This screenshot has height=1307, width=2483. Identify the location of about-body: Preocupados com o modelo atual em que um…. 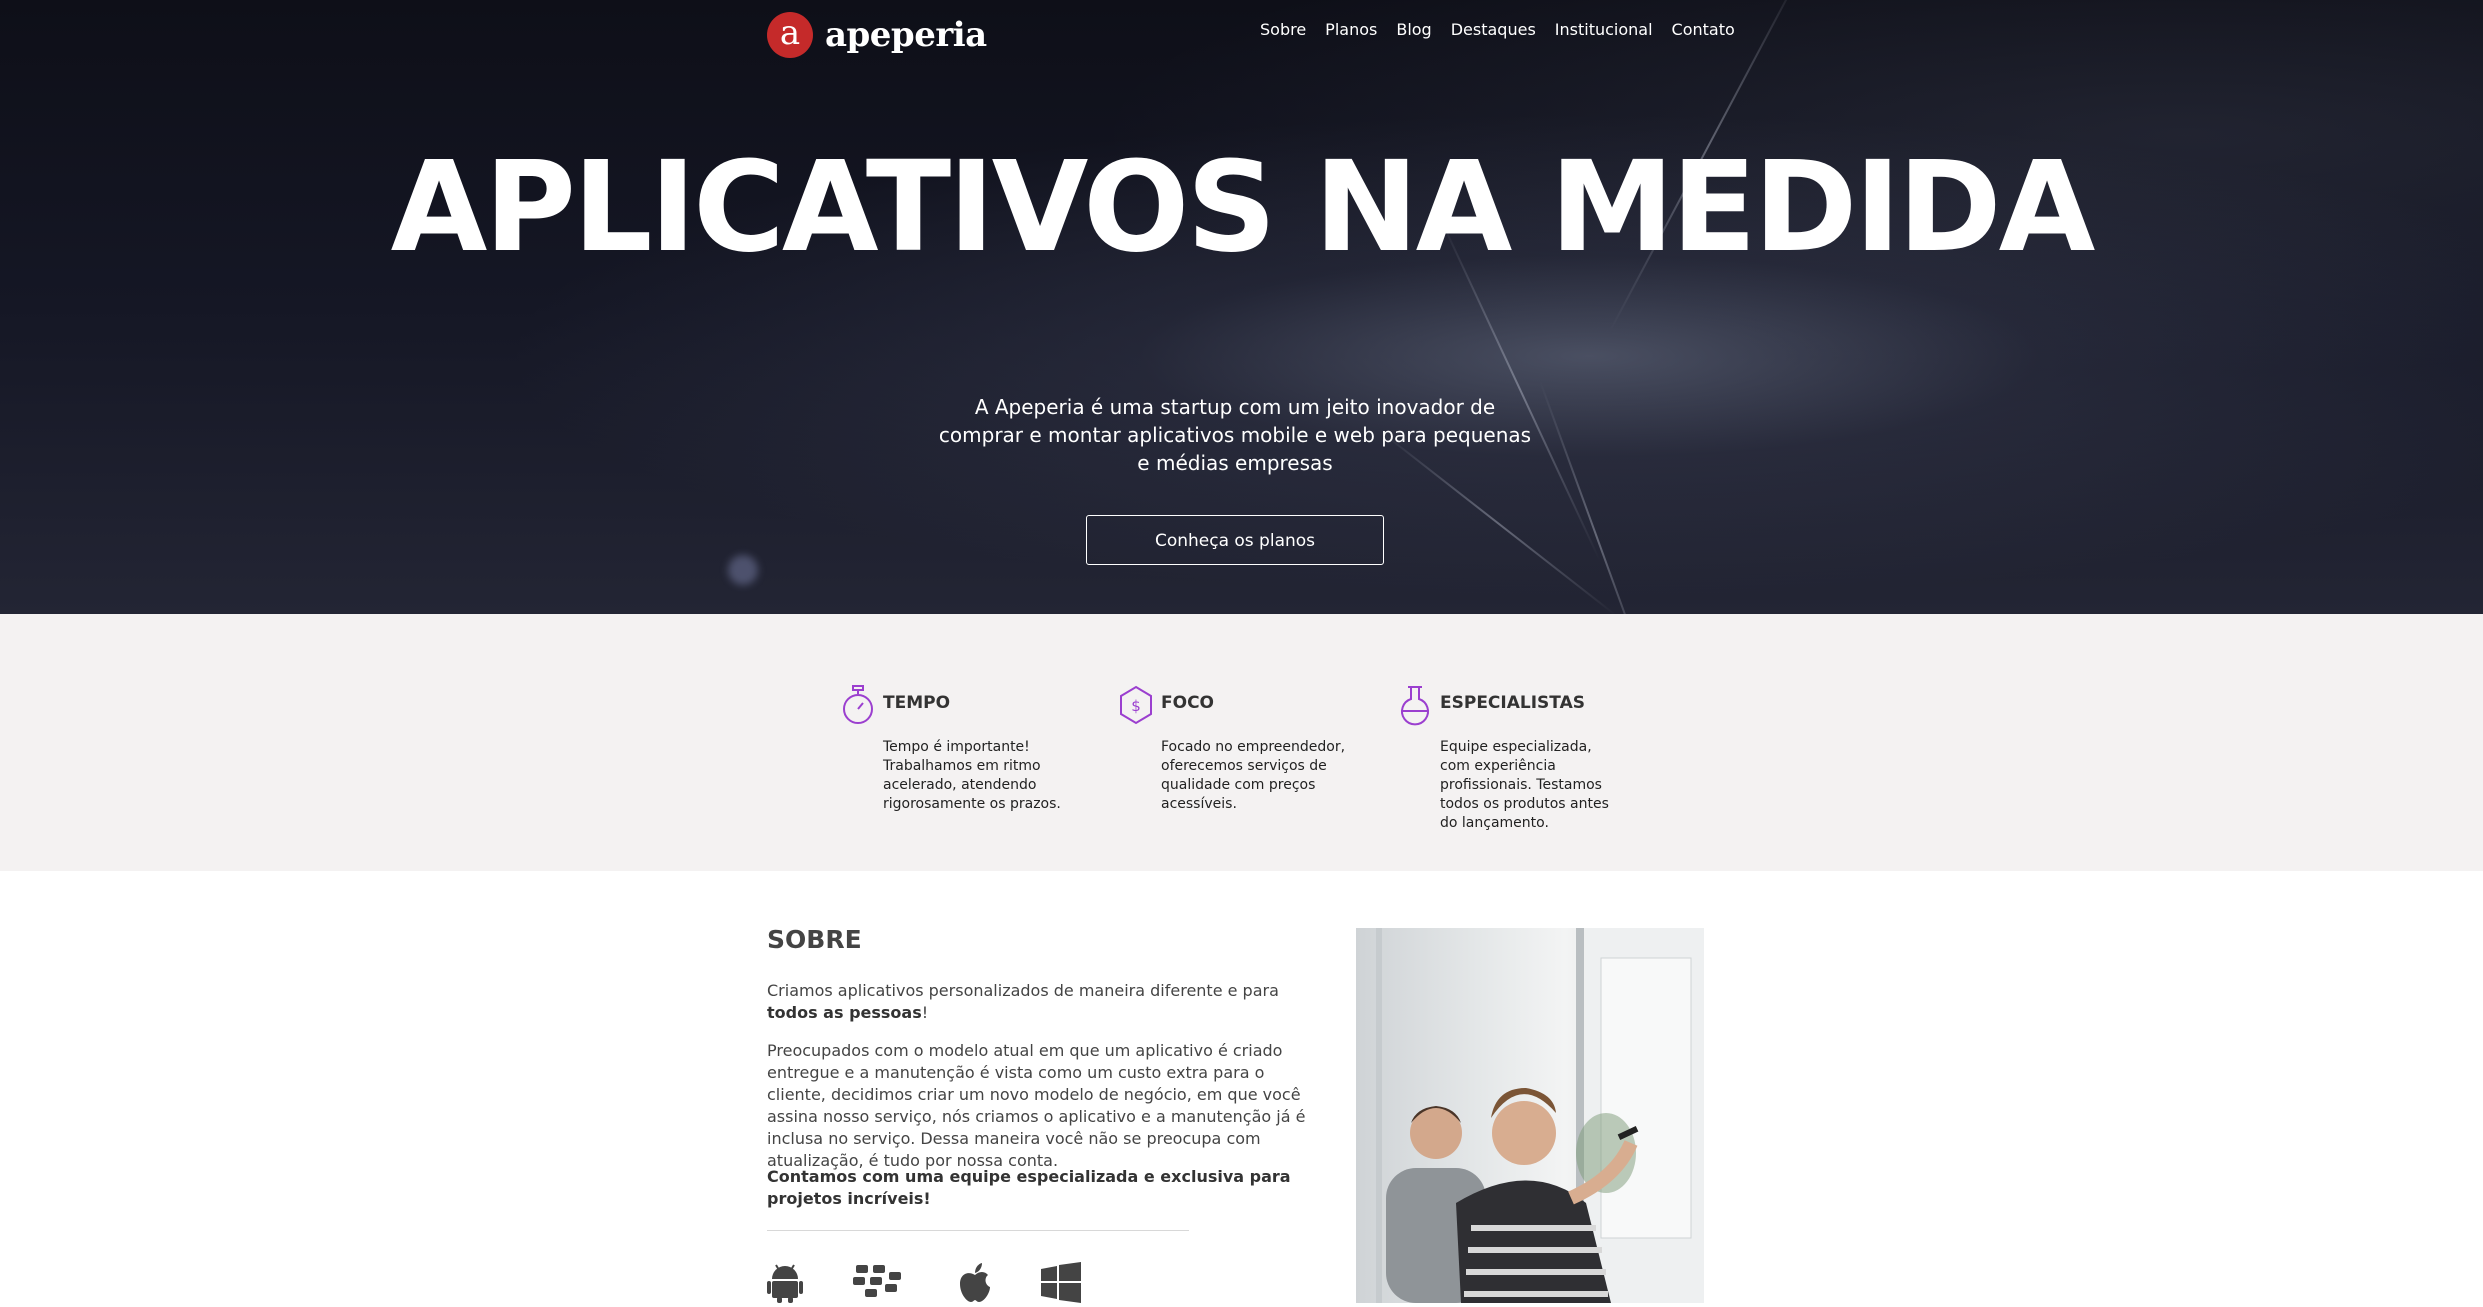
(1036, 1105).